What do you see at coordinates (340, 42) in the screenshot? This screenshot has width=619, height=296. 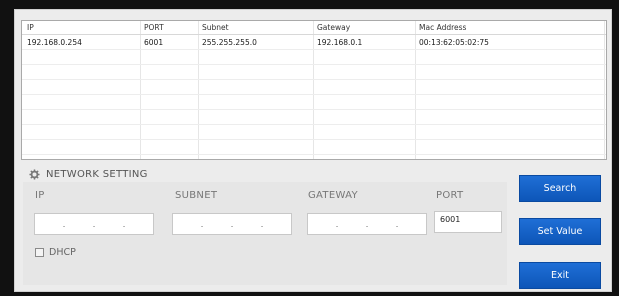 I see `cell-gateway: 192.168.0.1` at bounding box center [340, 42].